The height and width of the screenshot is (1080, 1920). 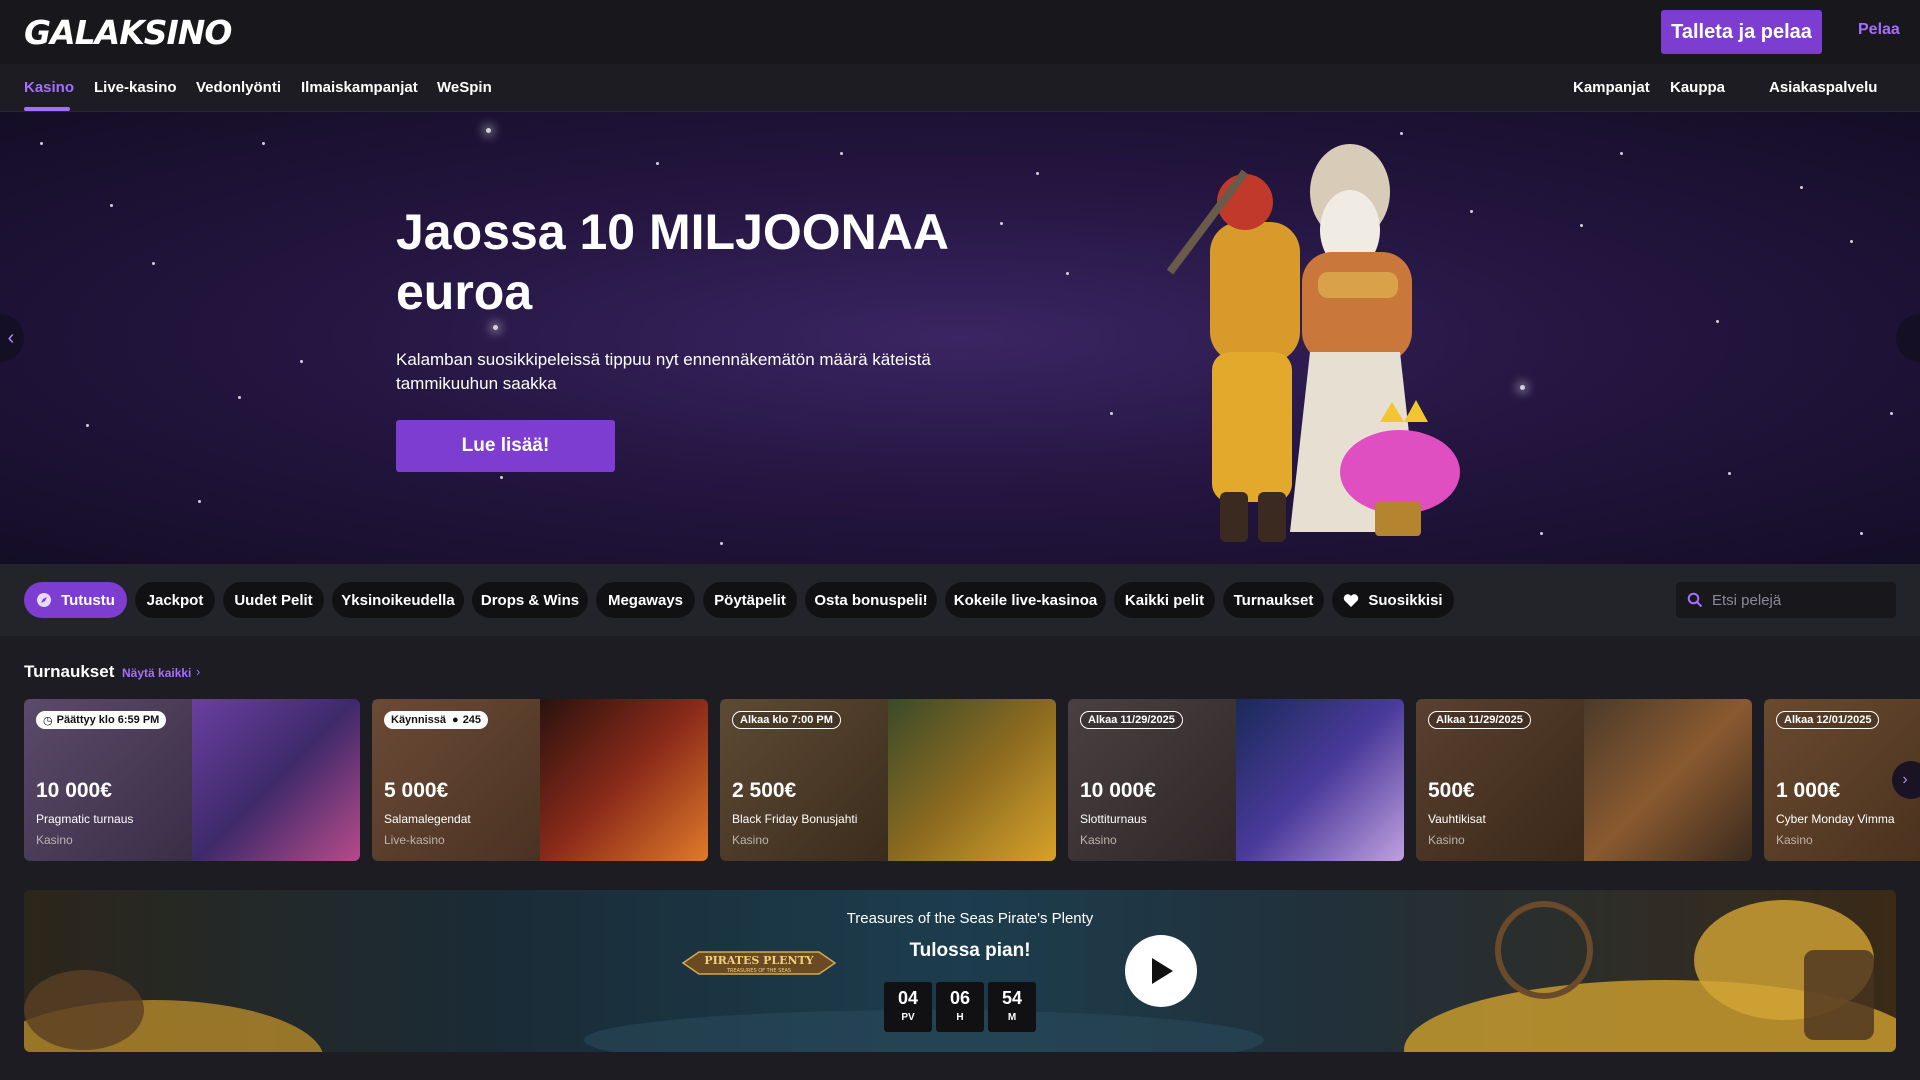 I want to click on prize-amount: 1 000€, so click(x=1808, y=790).